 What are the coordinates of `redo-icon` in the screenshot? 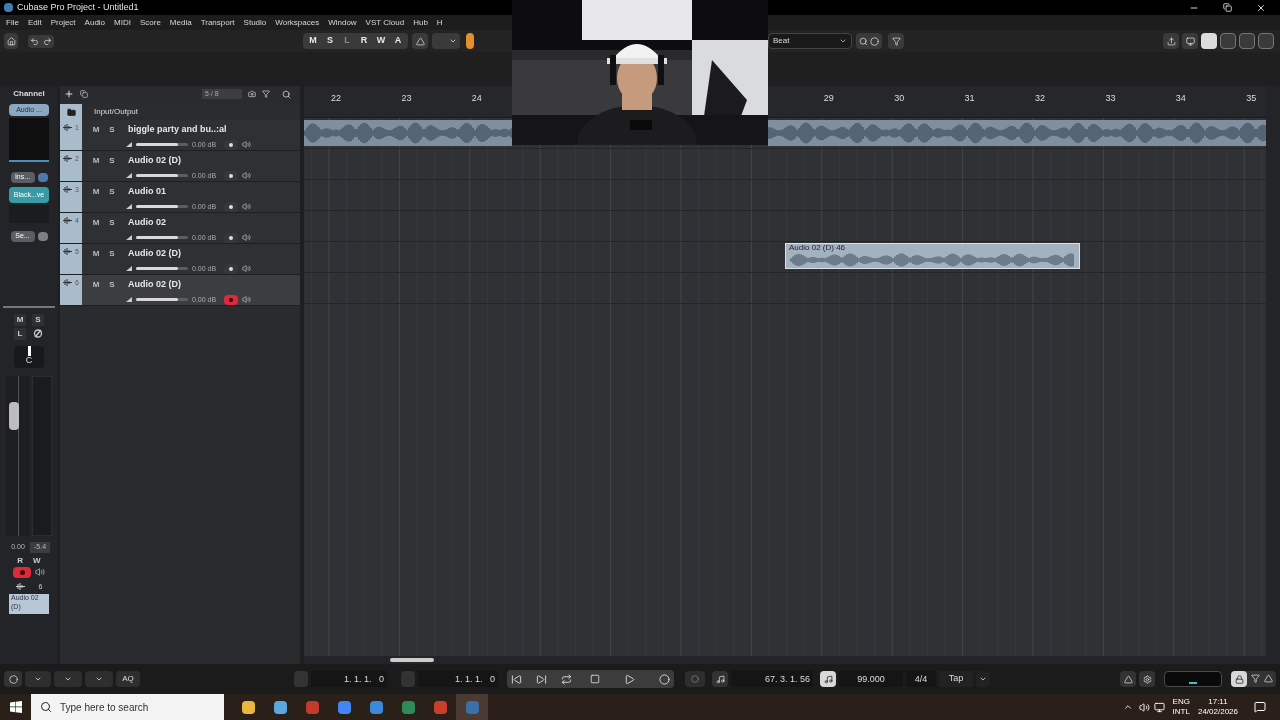 It's located at (47, 41).